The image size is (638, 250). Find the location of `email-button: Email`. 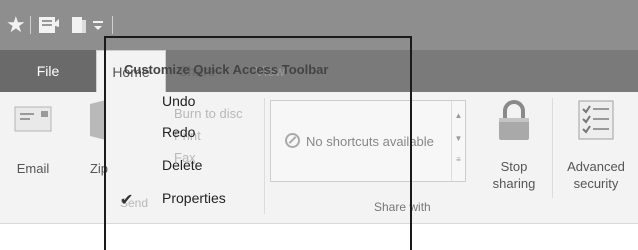

email-button: Email is located at coordinates (33, 140).